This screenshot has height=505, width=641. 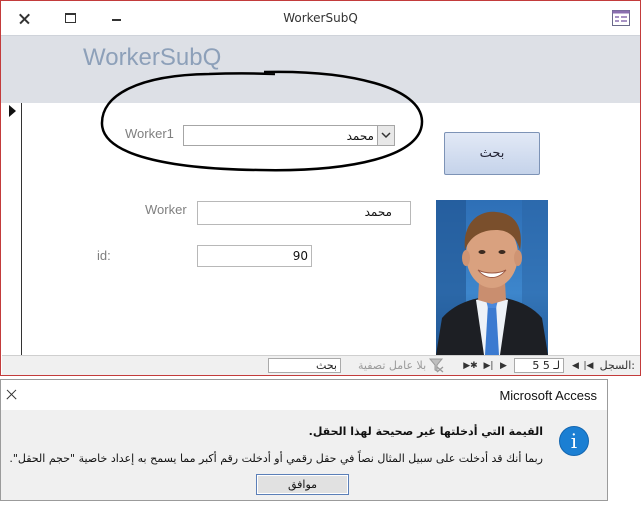 I want to click on first-record-icon: |◀, so click(x=588, y=365).